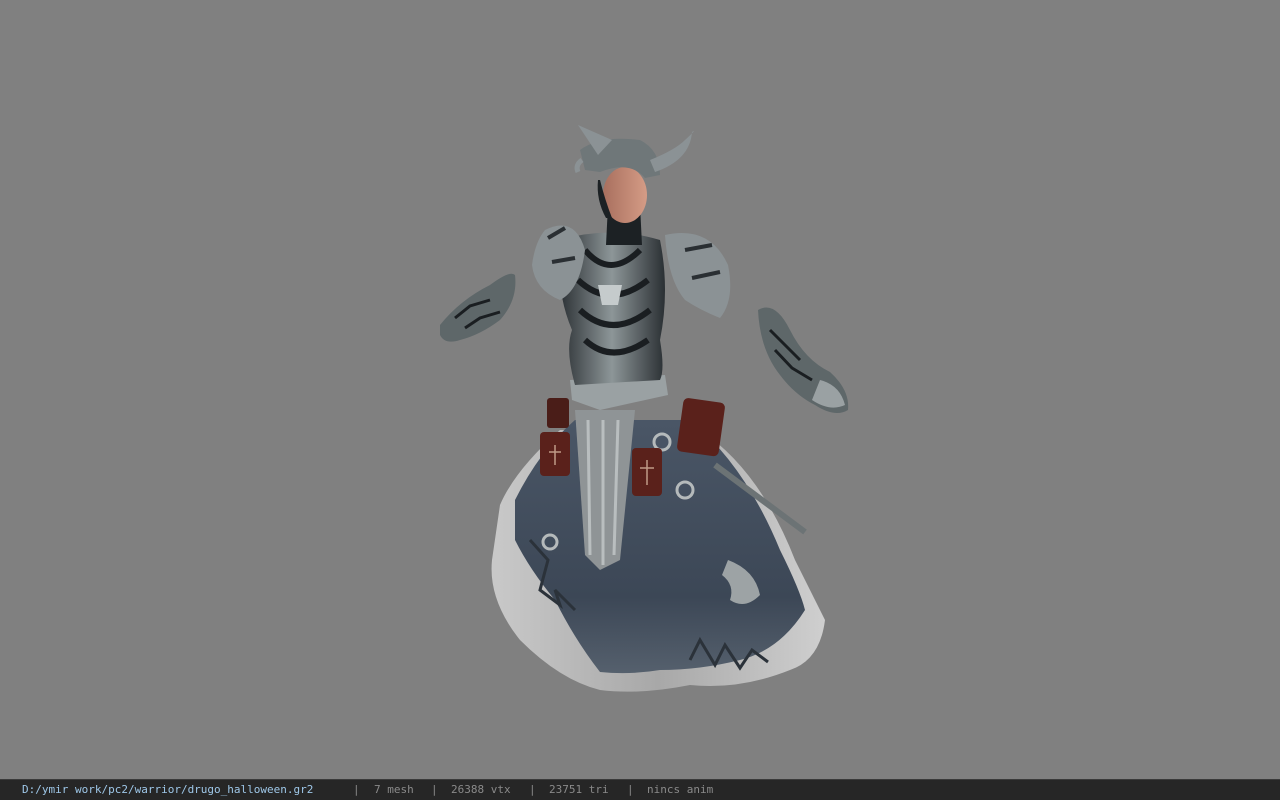 The width and height of the screenshot is (1280, 800). Describe the element at coordinates (478, 307) in the screenshot. I see `left-gauntlet` at that location.